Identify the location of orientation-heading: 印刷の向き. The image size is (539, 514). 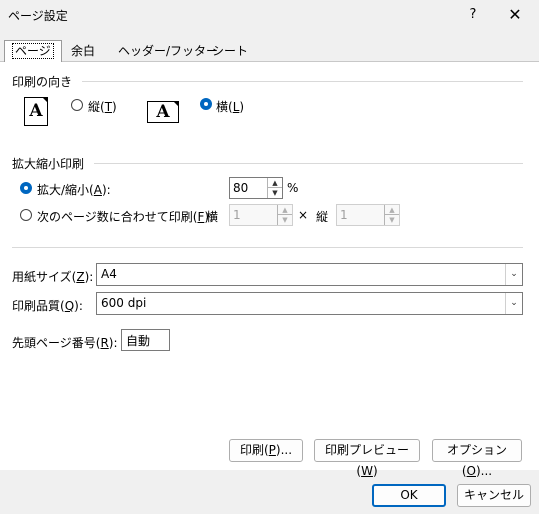
(42, 82).